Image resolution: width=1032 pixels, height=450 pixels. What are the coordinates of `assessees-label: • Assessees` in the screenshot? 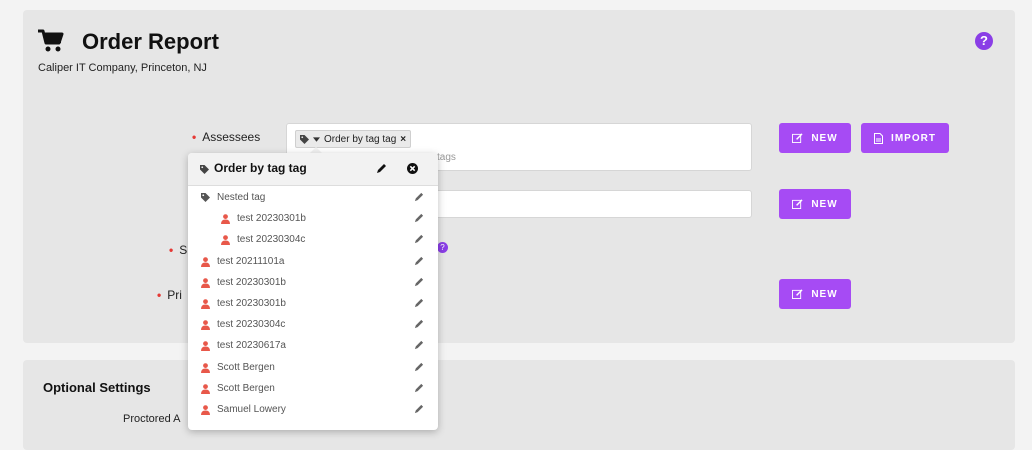 It's located at (226, 137).